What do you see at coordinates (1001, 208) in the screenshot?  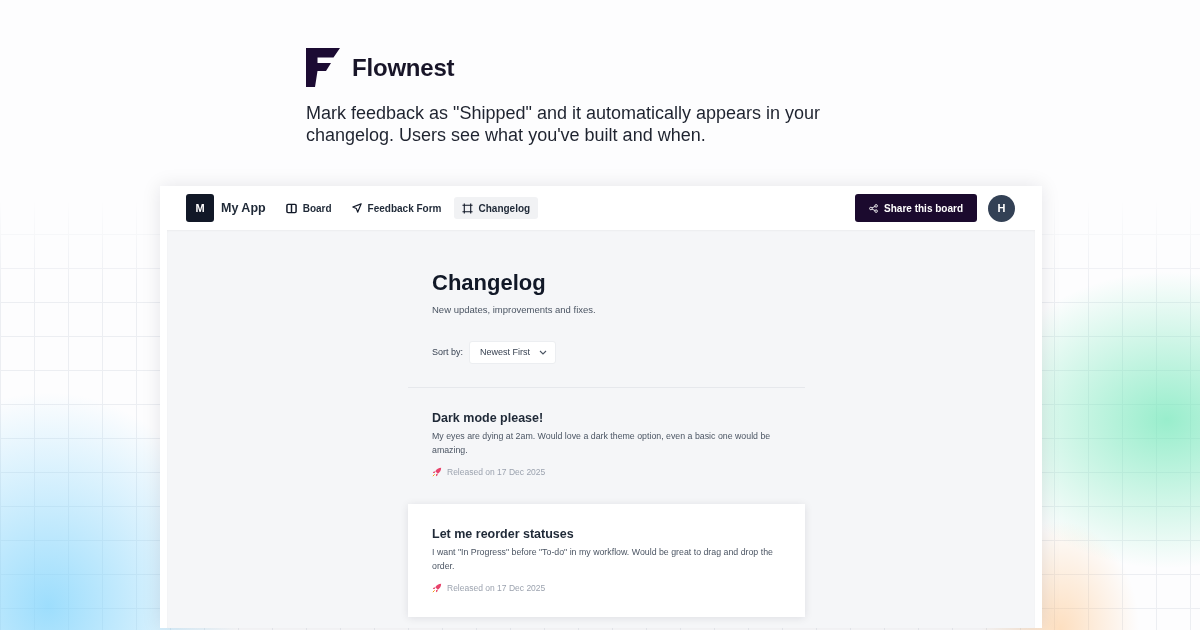 I see `user-avatar: H` at bounding box center [1001, 208].